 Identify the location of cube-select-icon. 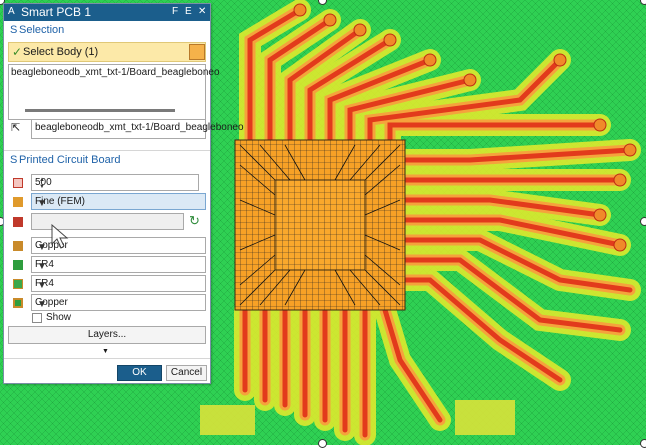
(197, 52).